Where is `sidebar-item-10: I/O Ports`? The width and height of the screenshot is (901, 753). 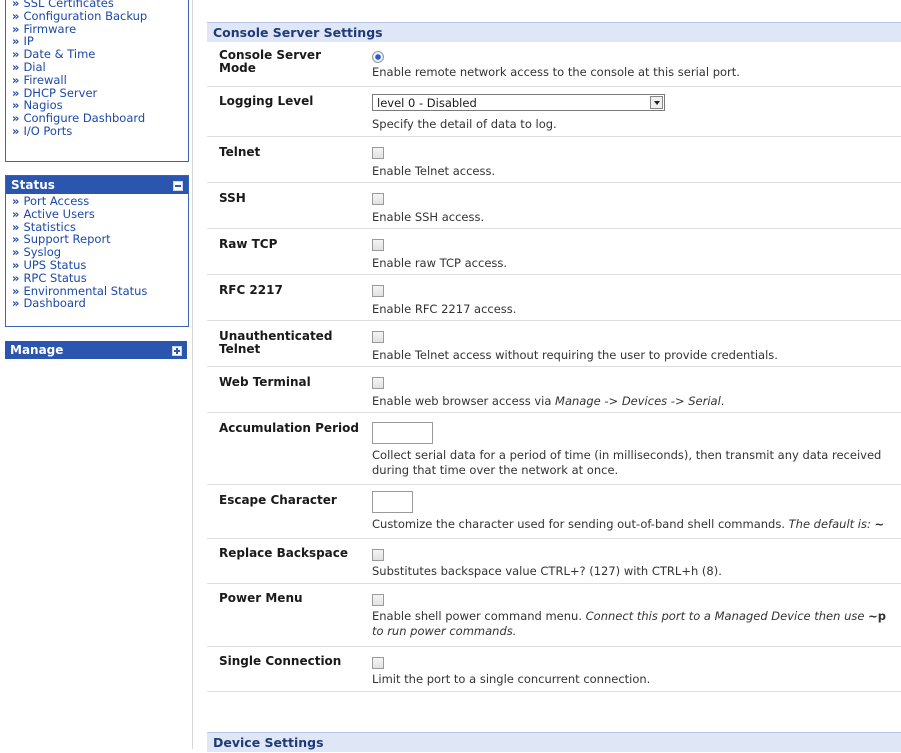 sidebar-item-10: I/O Ports is located at coordinates (100, 131).